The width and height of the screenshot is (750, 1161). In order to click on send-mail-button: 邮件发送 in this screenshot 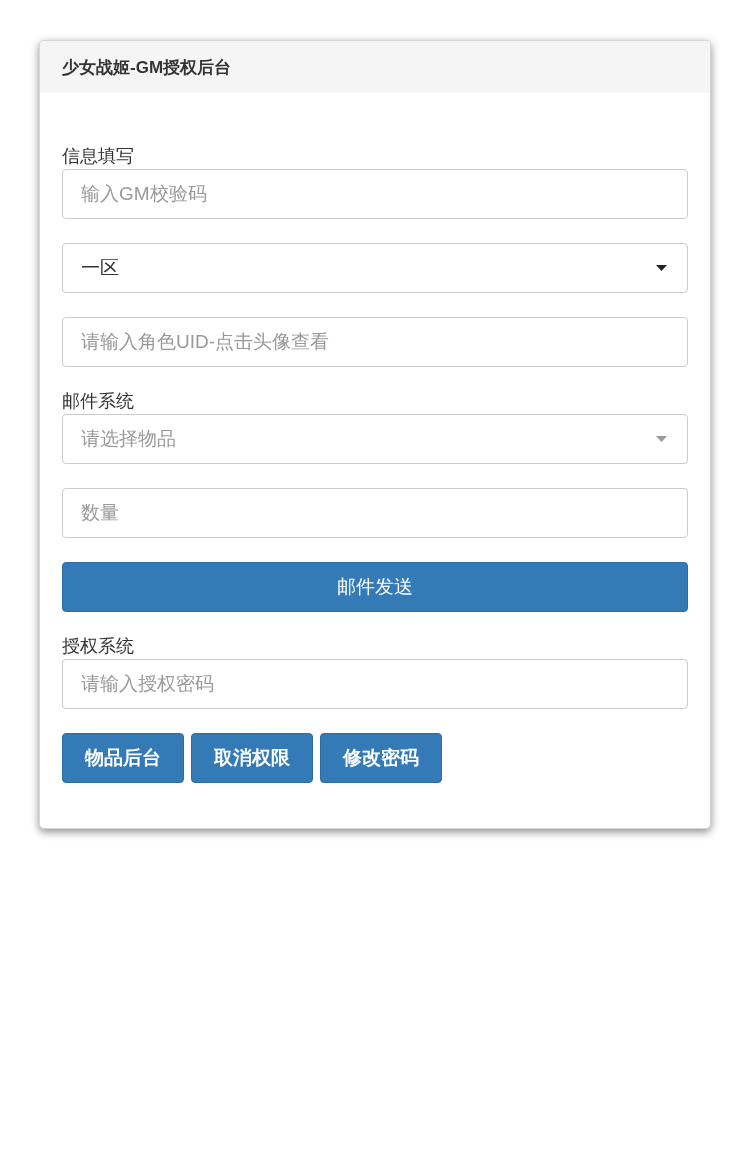, I will do `click(375, 587)`.